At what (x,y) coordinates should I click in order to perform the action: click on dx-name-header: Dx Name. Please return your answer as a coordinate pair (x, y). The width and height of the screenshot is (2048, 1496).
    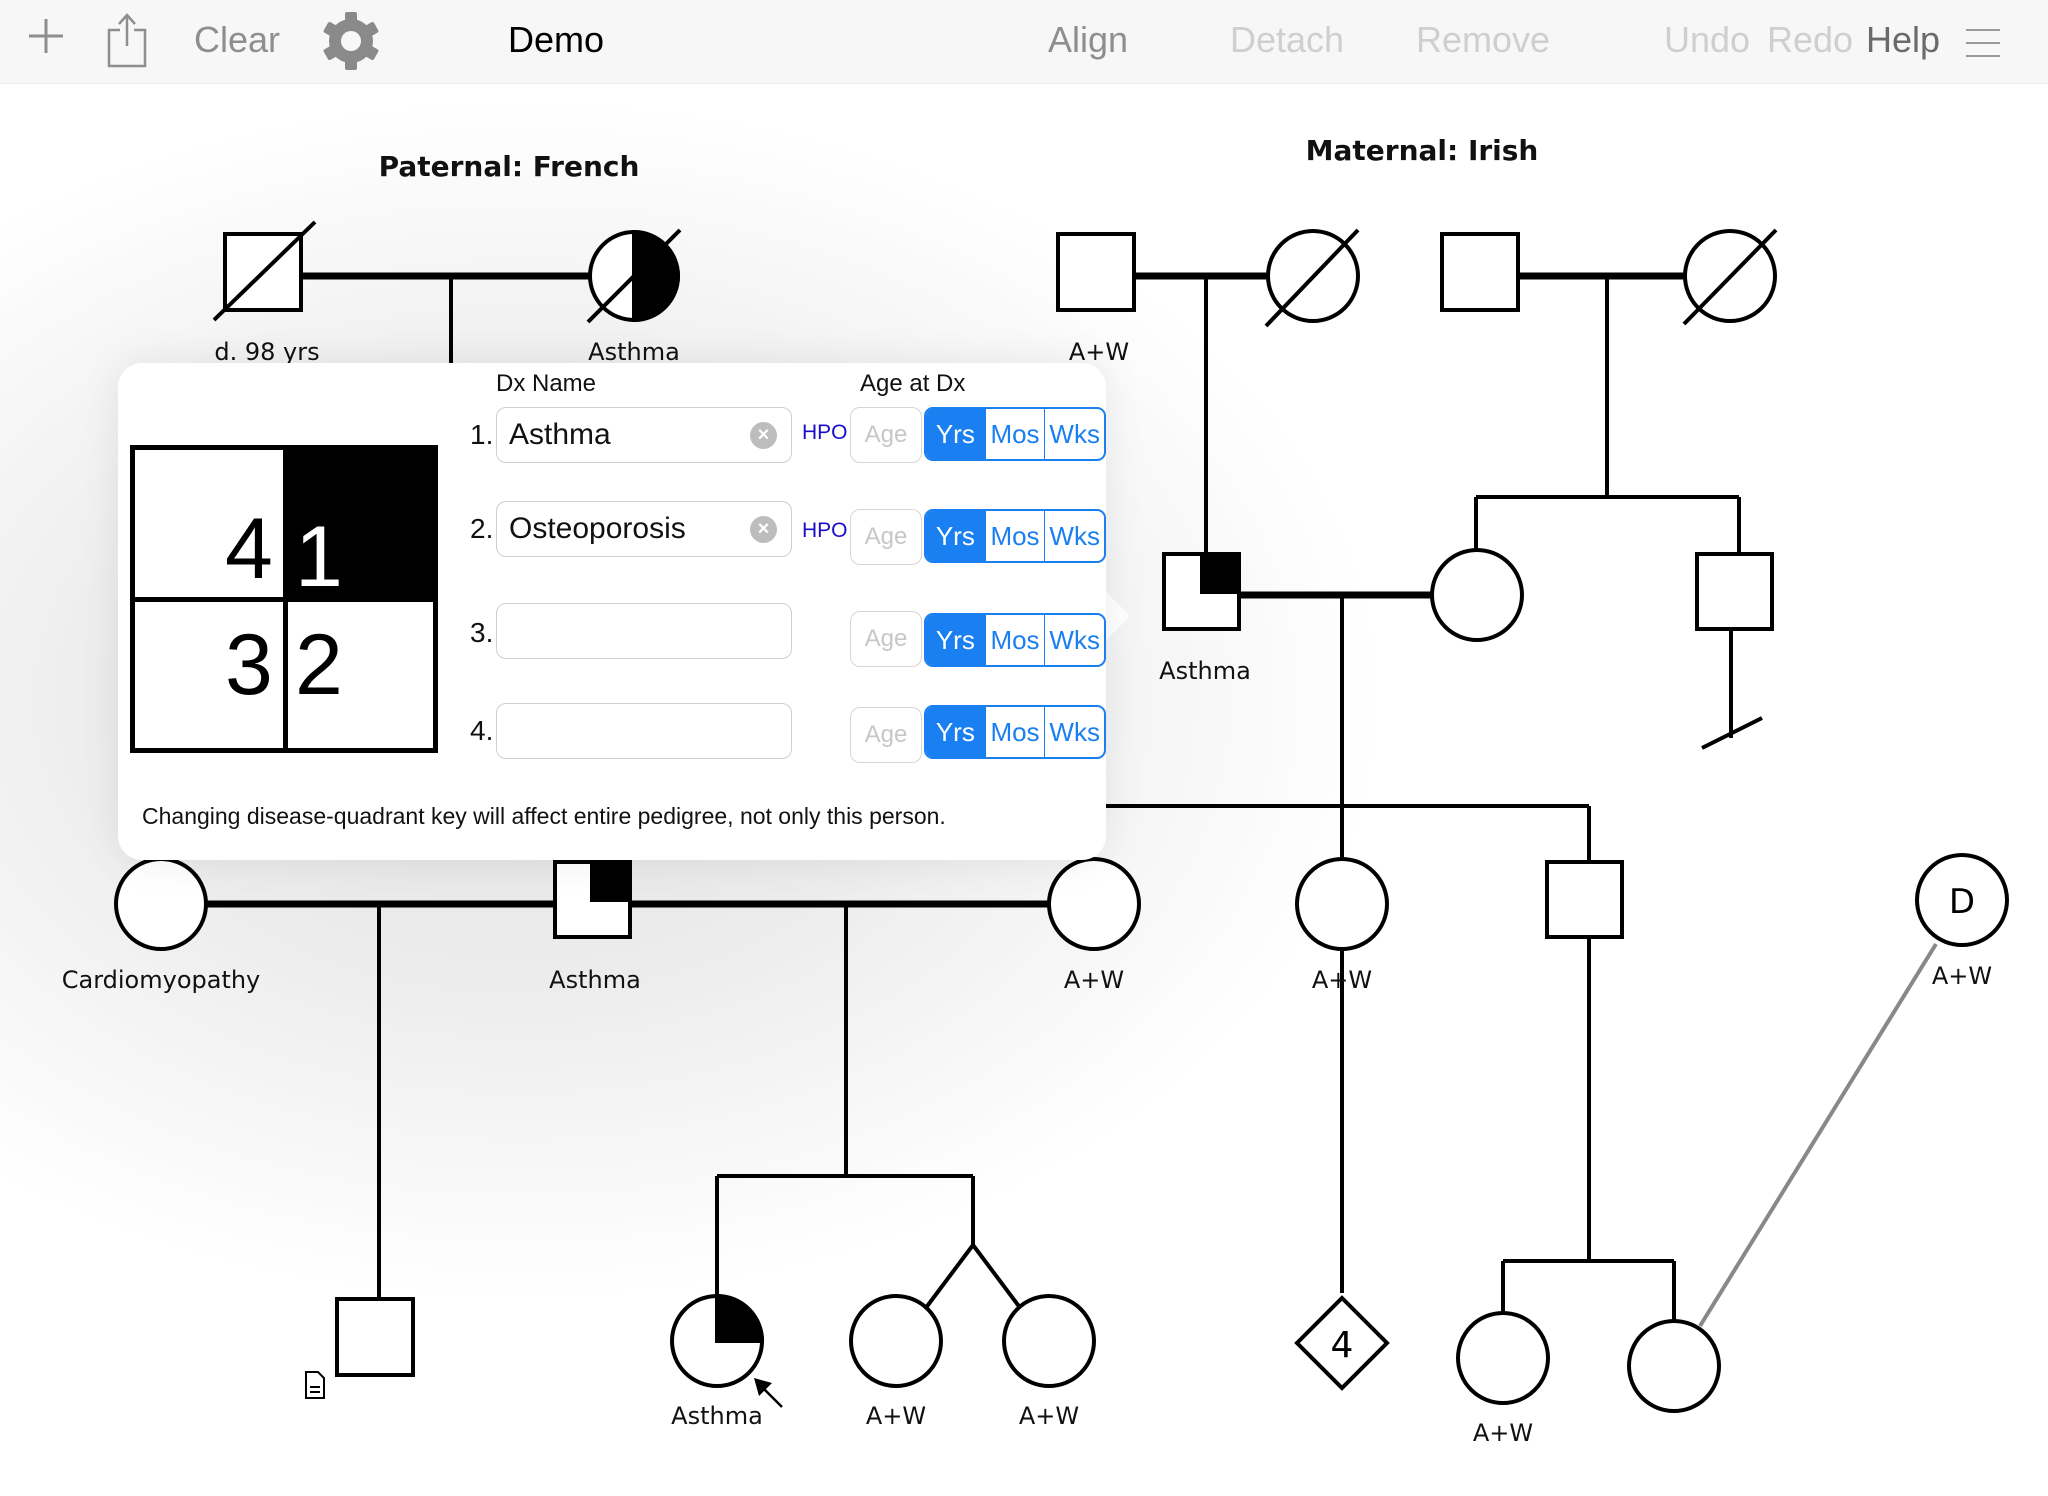
    Looking at the image, I should click on (546, 383).